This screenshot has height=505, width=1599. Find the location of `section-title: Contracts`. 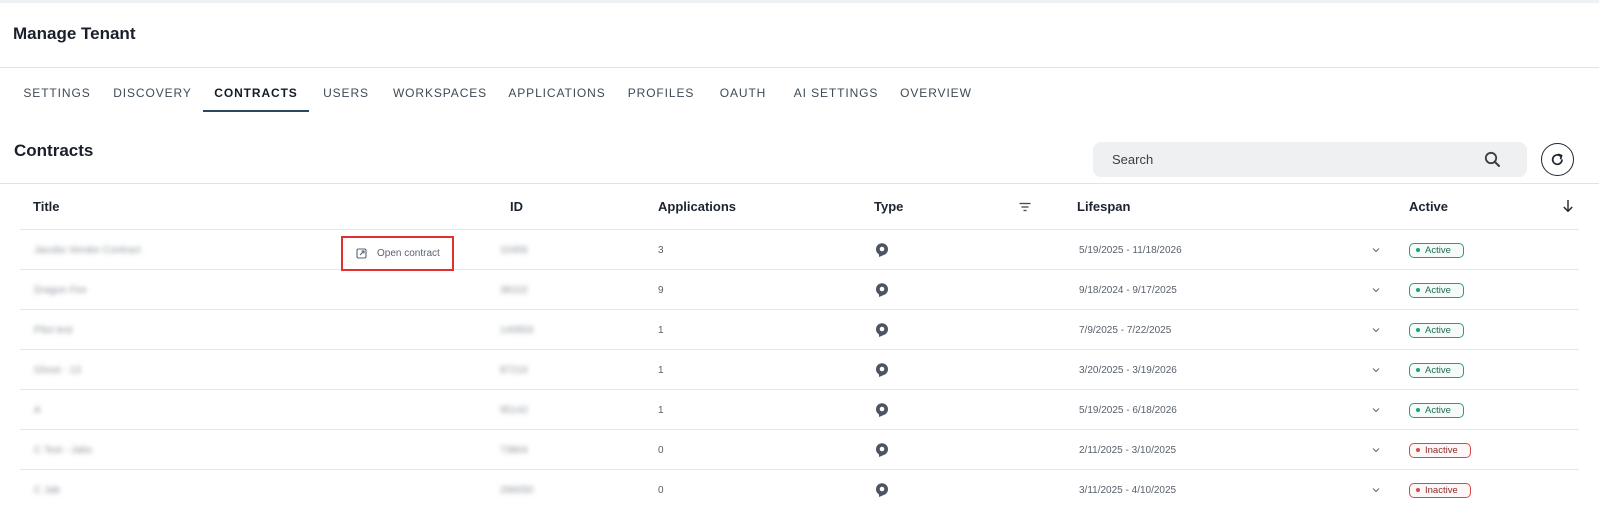

section-title: Contracts is located at coordinates (54, 150).